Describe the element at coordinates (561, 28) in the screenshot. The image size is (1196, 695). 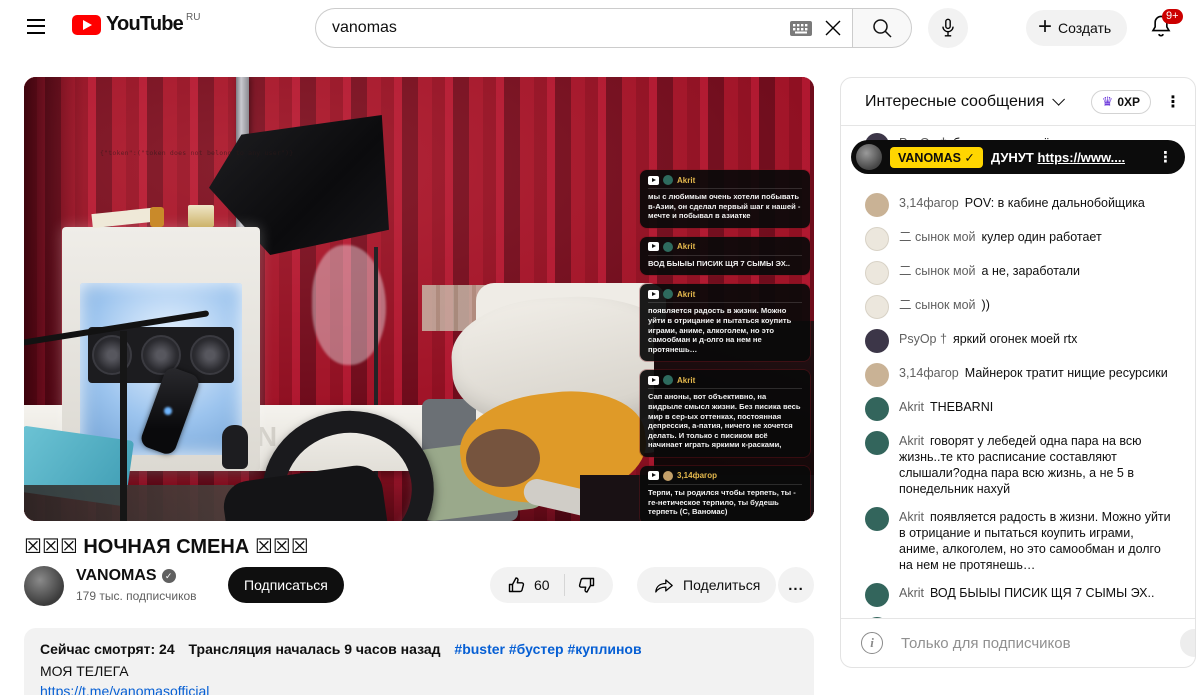
I see `search-input` at that location.